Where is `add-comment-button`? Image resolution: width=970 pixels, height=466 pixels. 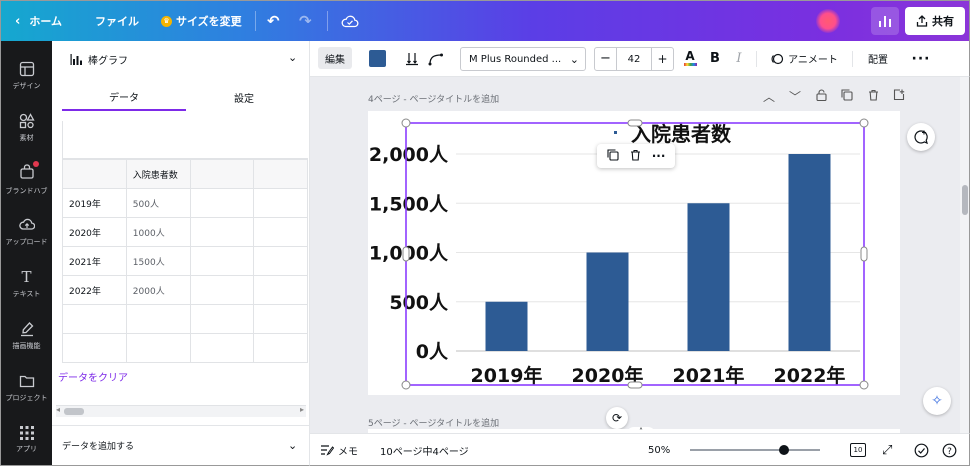
add-comment-button is located at coordinates (921, 137).